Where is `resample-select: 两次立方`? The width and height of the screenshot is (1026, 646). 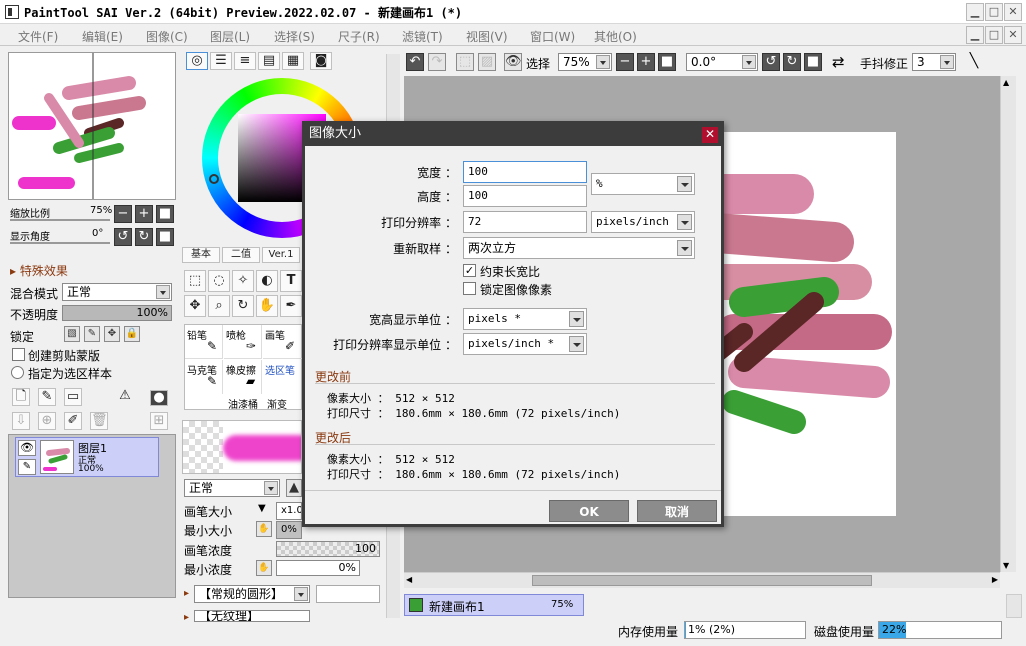 resample-select: 两次立方 is located at coordinates (579, 248).